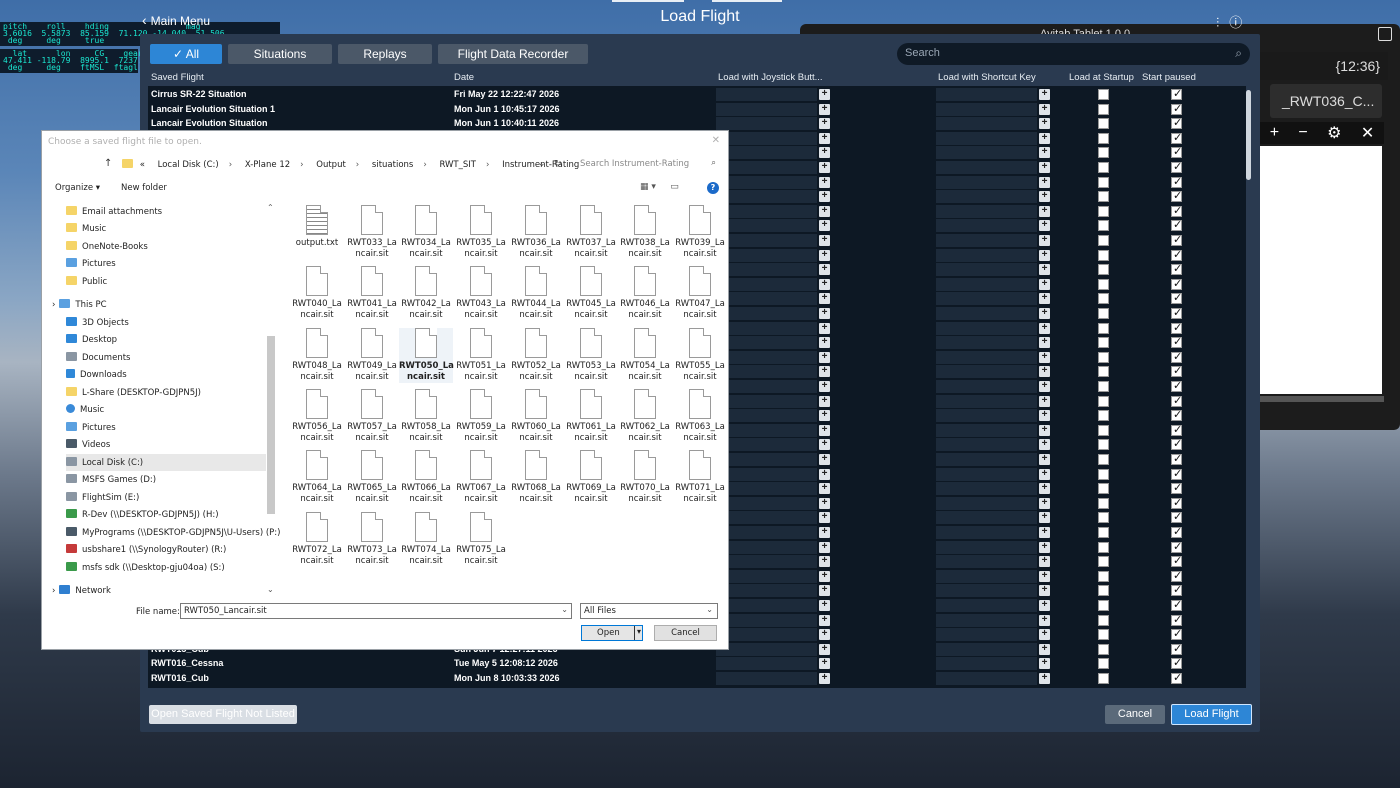 The height and width of the screenshot is (788, 1400). I want to click on file-item: RWT074_La ncair.sit, so click(426, 539).